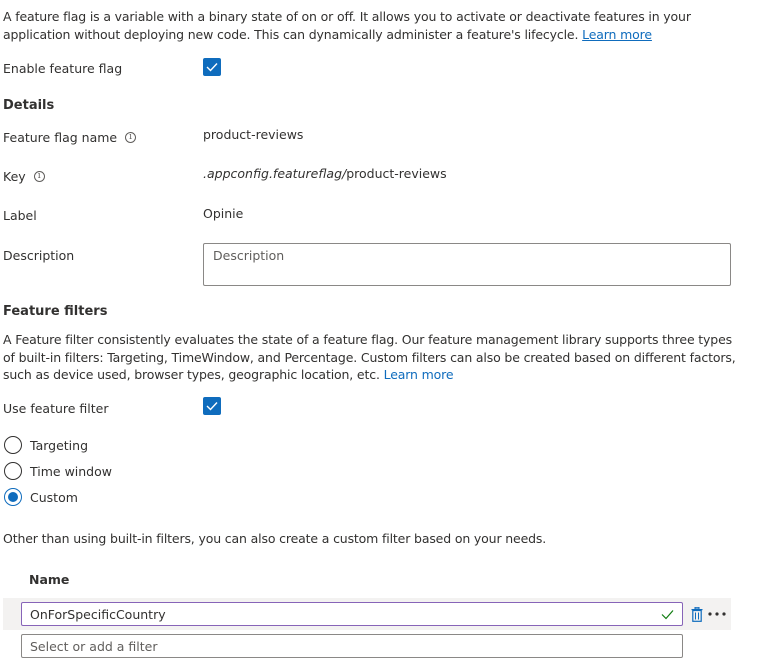 The image size is (759, 672). What do you see at coordinates (13, 445) in the screenshot?
I see `radio-targeting-circle` at bounding box center [13, 445].